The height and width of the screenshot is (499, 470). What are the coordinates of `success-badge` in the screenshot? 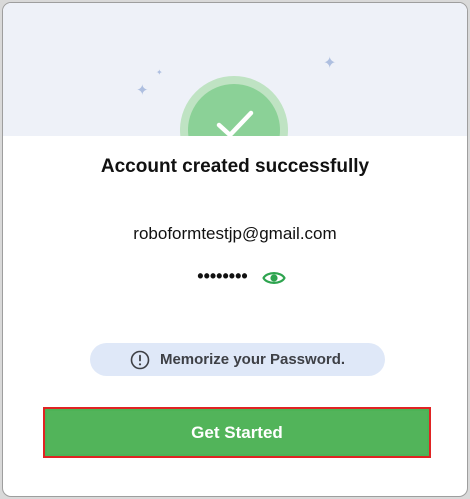 It's located at (234, 106).